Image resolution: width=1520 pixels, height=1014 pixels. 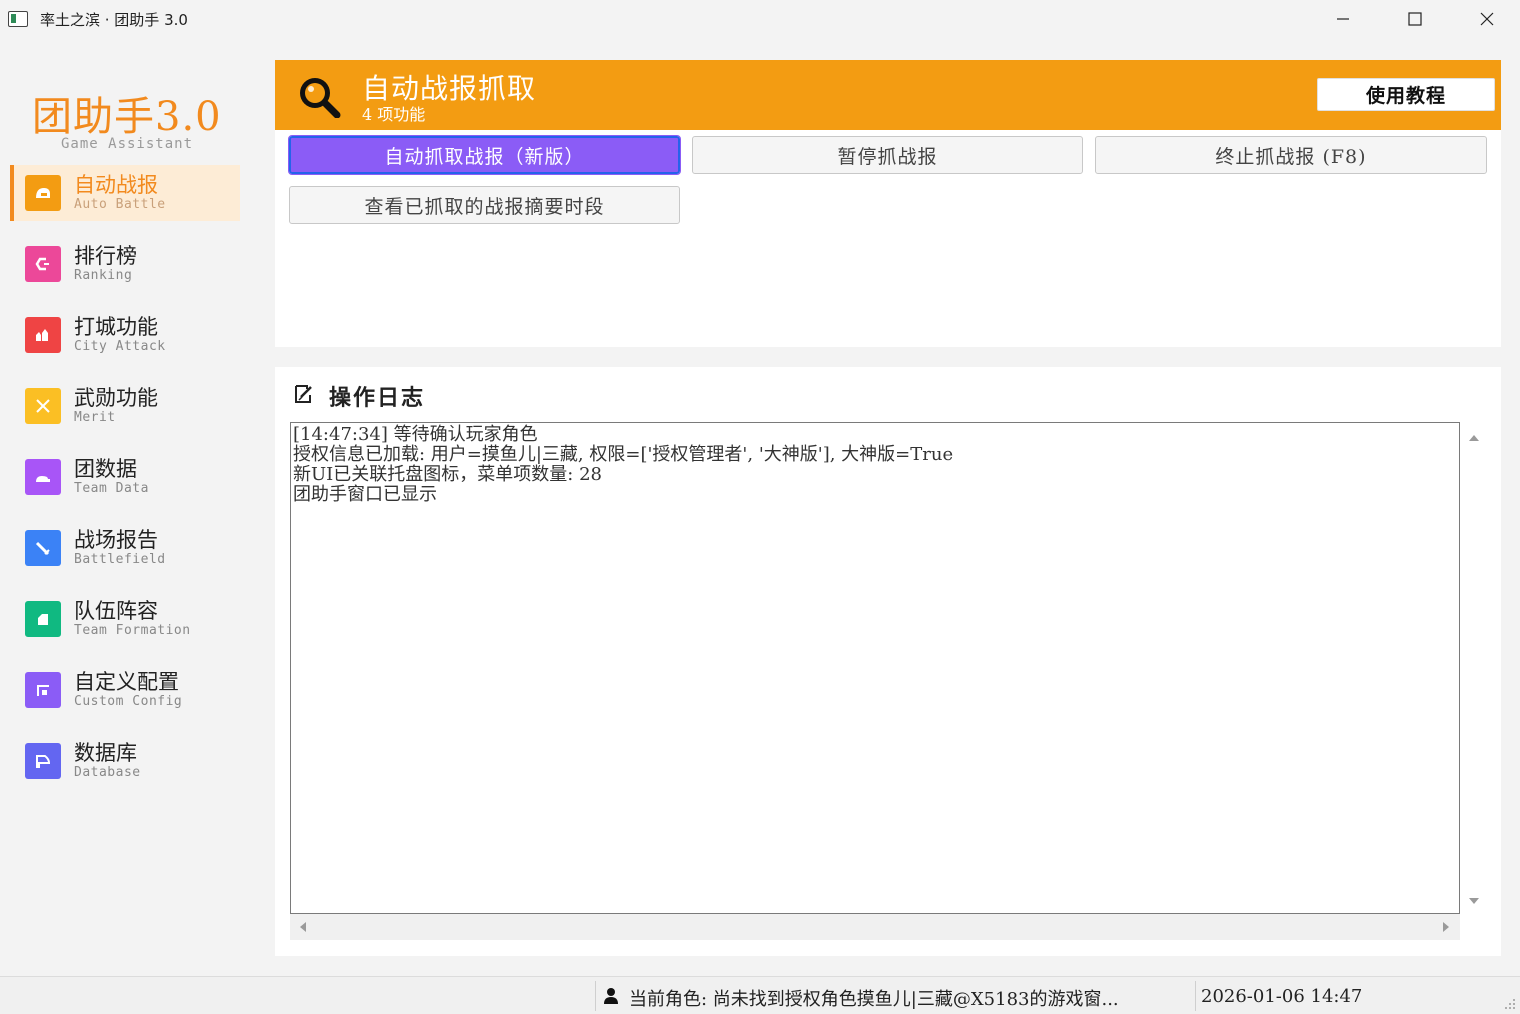 What do you see at coordinates (95, 417) in the screenshot?
I see `sidebar-item-sub: Merit` at bounding box center [95, 417].